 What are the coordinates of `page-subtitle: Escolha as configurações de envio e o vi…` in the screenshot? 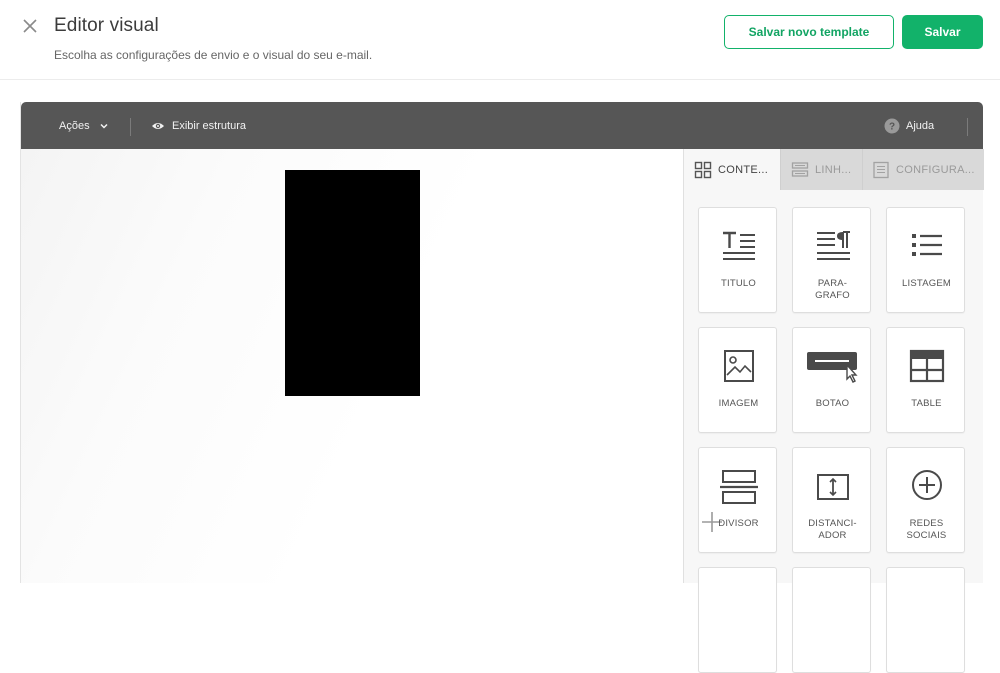 It's located at (213, 55).